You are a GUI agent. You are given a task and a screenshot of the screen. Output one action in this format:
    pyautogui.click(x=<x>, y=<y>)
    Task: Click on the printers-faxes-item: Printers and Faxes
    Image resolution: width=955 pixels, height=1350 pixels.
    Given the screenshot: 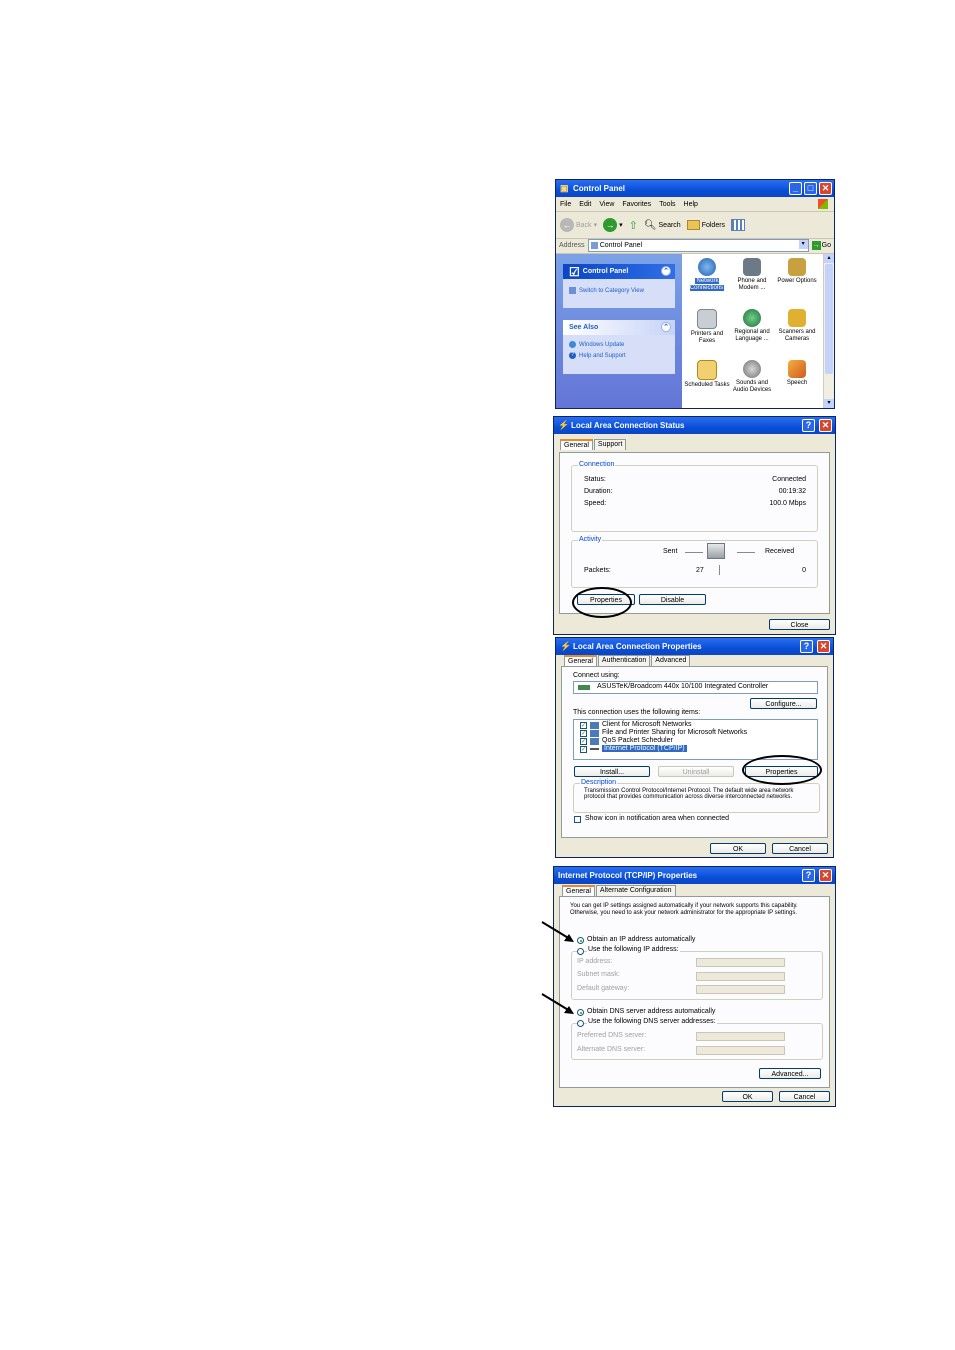 What is the action you would take?
    pyautogui.click(x=707, y=327)
    